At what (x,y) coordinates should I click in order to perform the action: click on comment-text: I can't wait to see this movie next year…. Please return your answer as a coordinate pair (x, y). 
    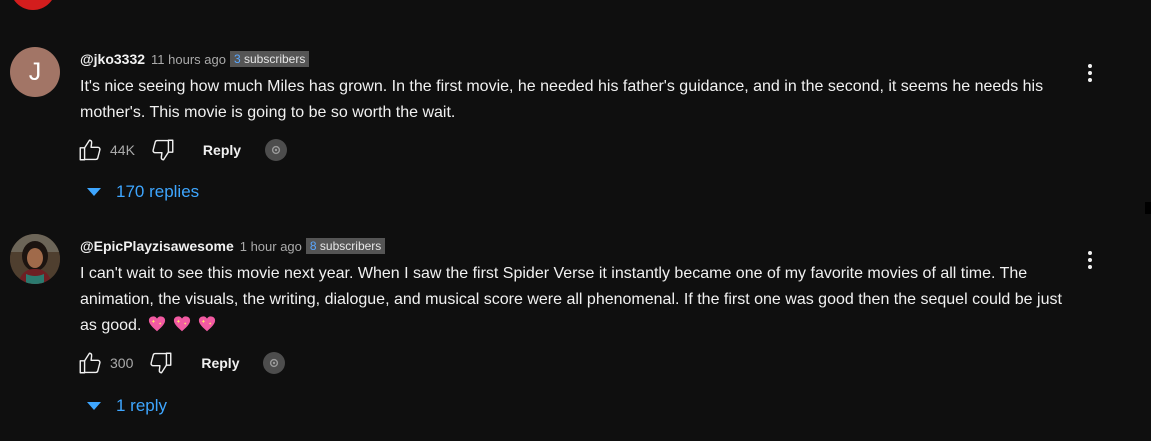
    Looking at the image, I should click on (571, 299).